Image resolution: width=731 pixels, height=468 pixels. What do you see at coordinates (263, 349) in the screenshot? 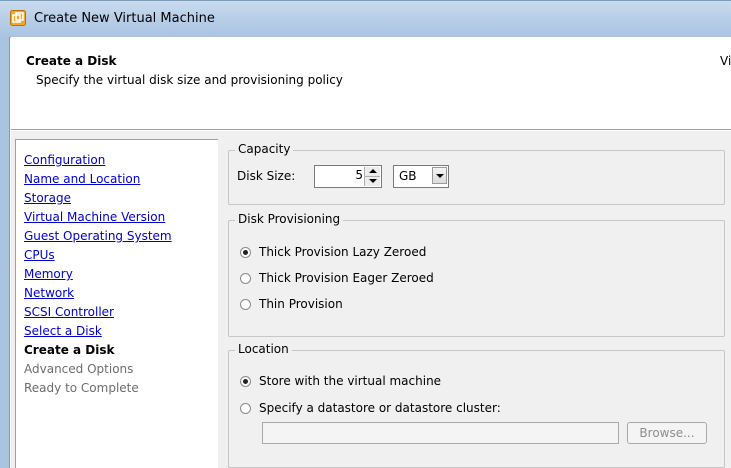
I see `location-legend: Location` at bounding box center [263, 349].